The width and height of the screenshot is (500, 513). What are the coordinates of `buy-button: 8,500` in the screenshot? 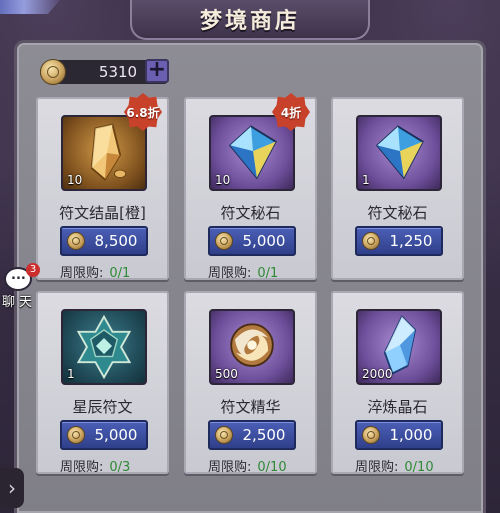 It's located at (104, 241).